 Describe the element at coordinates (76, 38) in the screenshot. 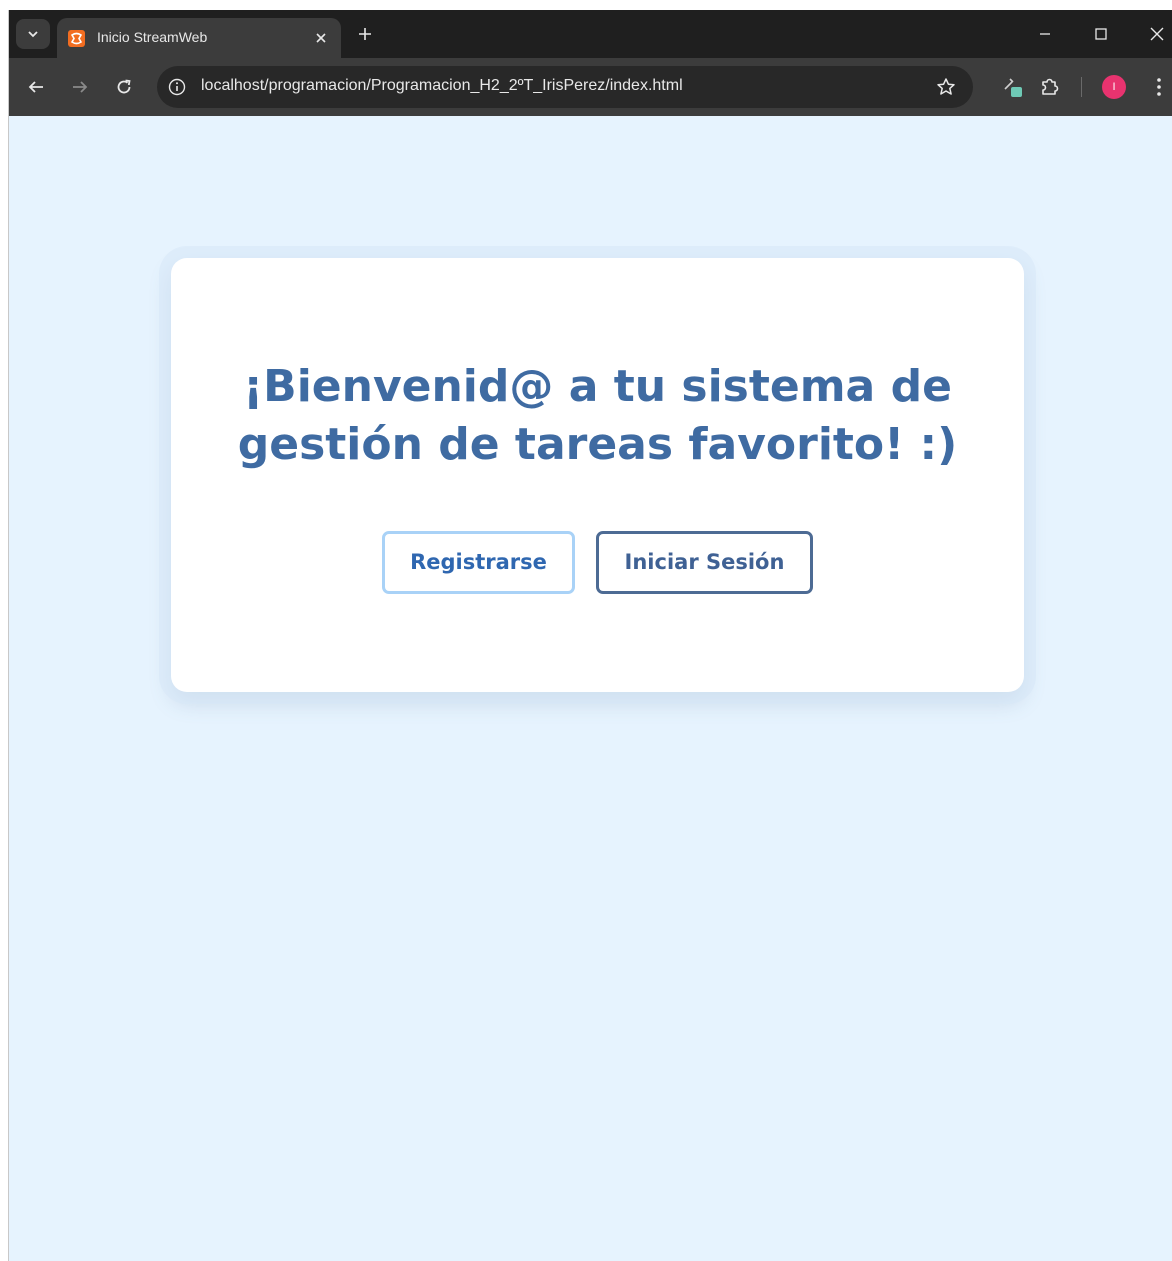

I see `xampp-favicon-icon` at that location.